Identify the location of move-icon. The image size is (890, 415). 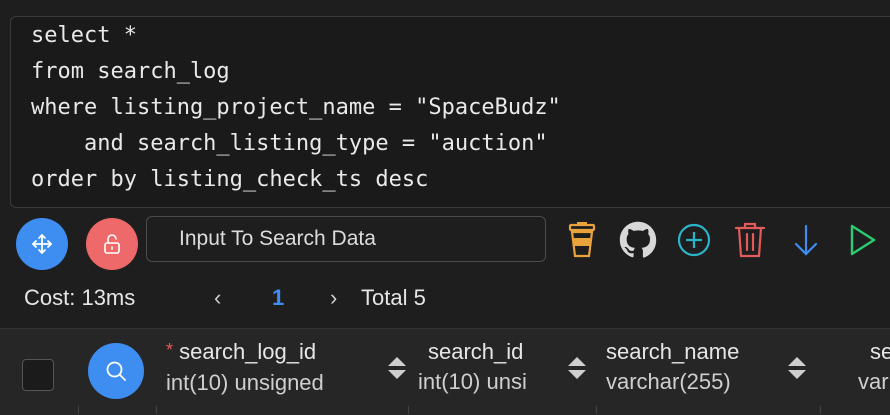
(42, 244).